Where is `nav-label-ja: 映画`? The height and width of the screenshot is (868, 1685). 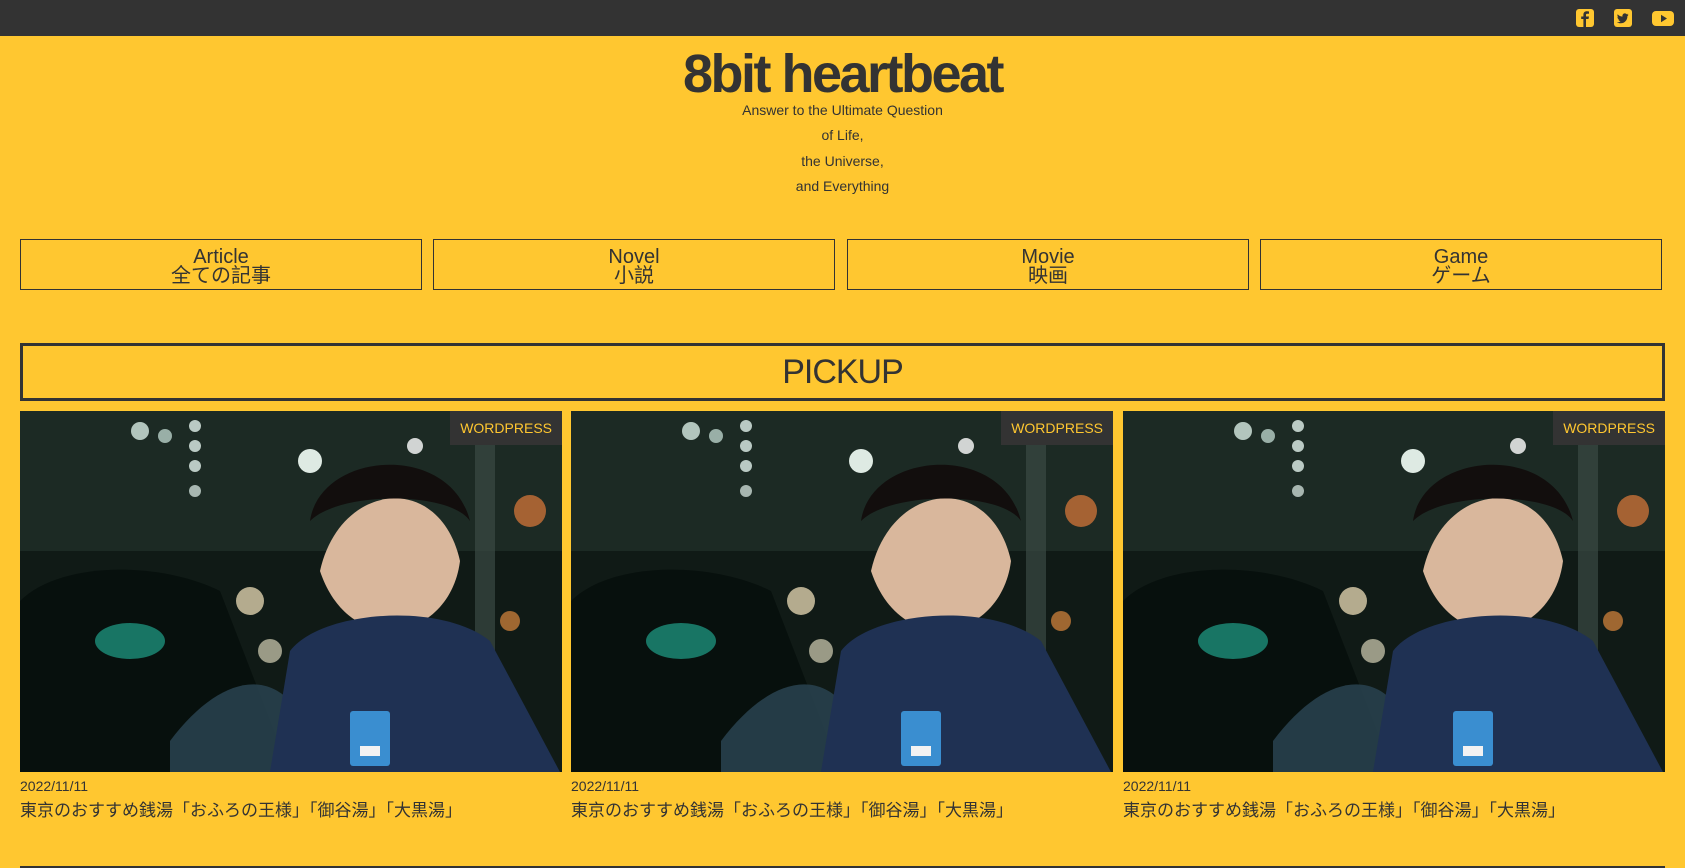
nav-label-ja: 映画 is located at coordinates (1048, 276).